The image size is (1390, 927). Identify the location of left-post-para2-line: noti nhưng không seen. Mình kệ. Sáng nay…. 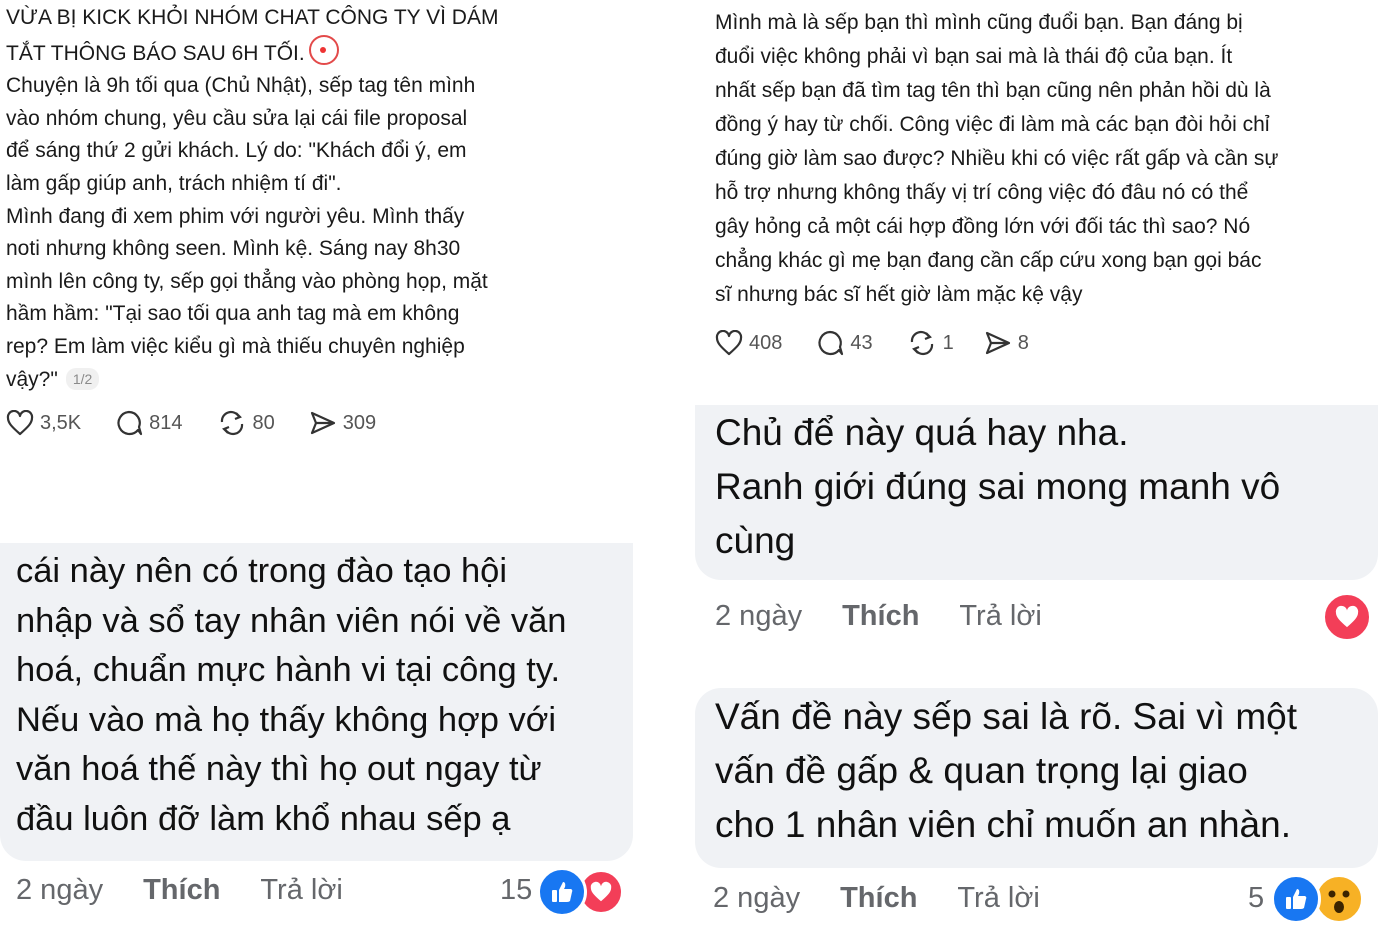
(233, 249).